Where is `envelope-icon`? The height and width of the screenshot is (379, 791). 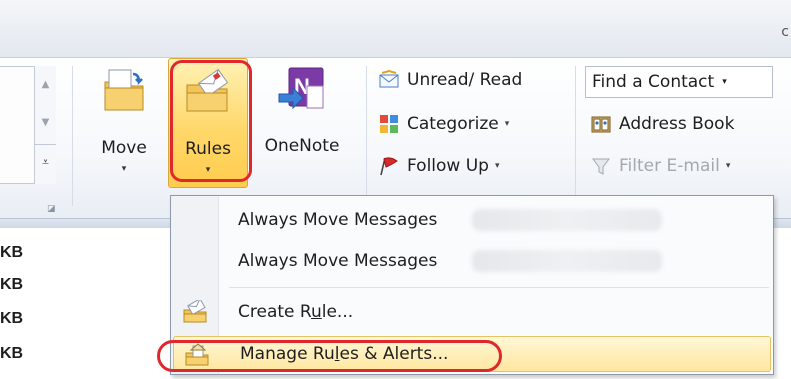
envelope-icon is located at coordinates (389, 78).